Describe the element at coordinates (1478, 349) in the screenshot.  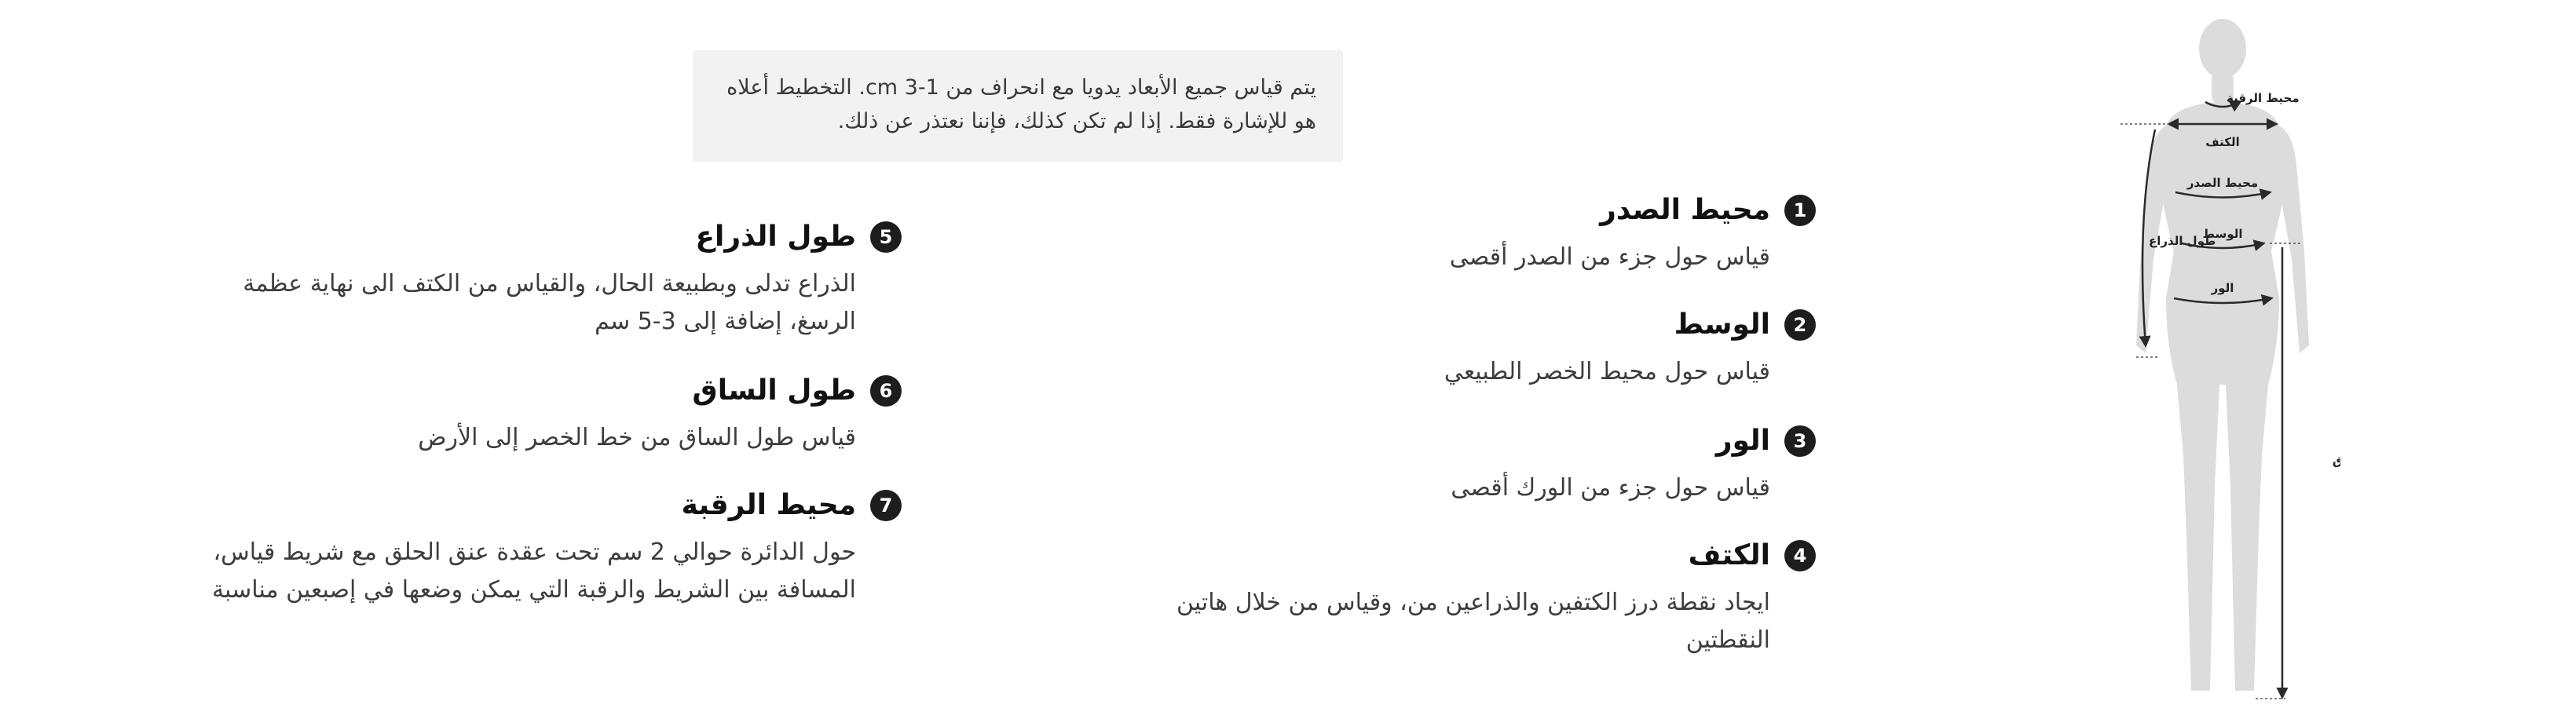
I see `item-waist: 2 الوسط قياس حول محيط الخصر الطبيعي` at that location.